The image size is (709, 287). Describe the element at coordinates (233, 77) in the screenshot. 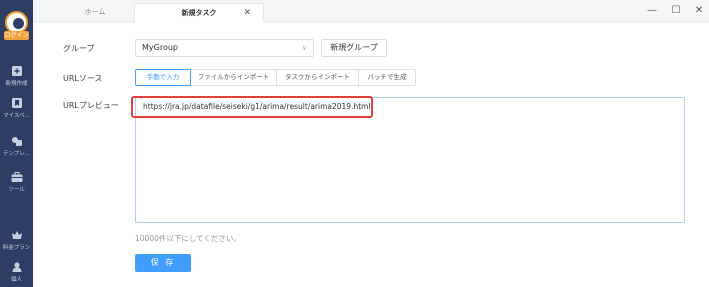

I see `url-source-file: ファイルからインポート` at that location.